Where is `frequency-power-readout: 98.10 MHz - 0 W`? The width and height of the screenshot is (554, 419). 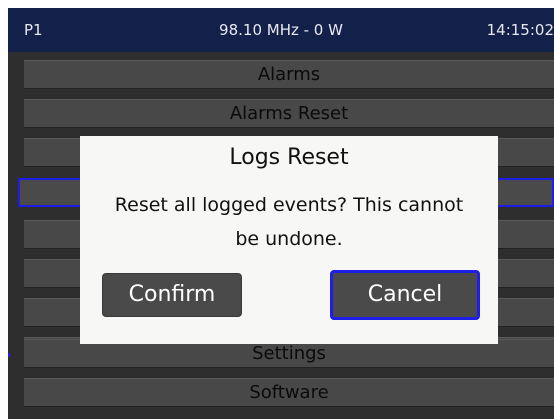 frequency-power-readout: 98.10 MHz - 0 W is located at coordinates (281, 30).